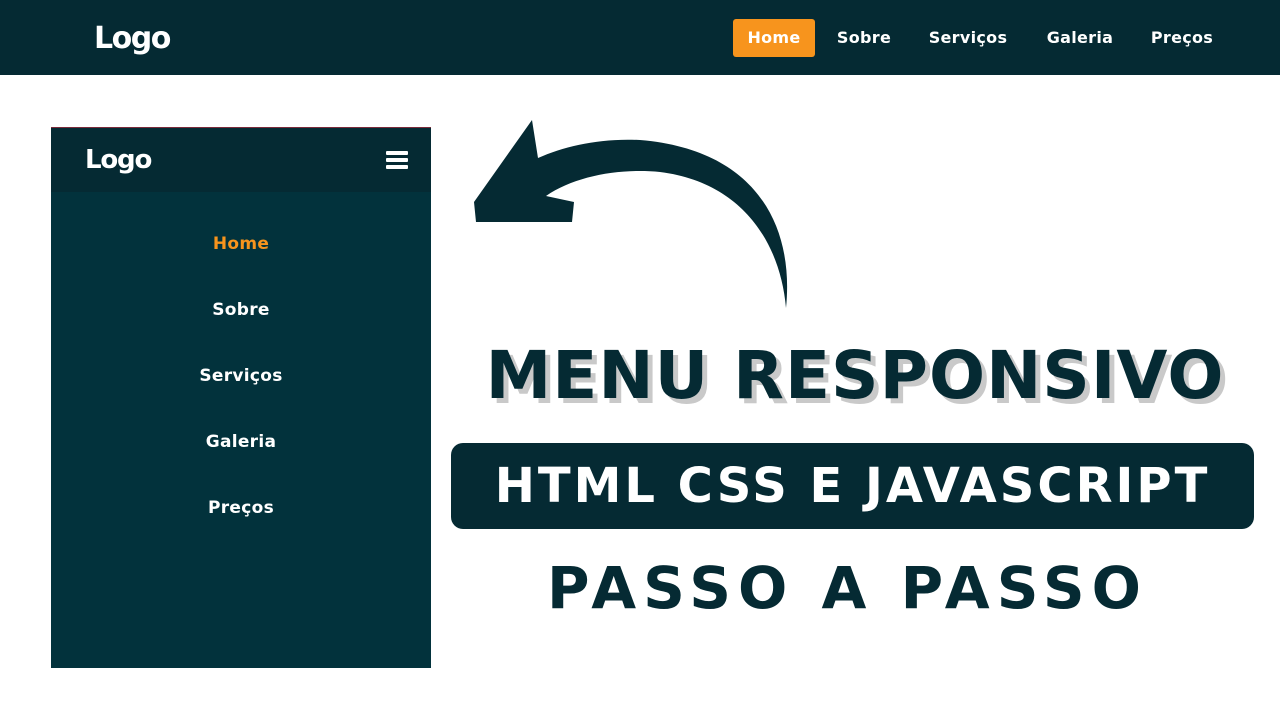  I want to click on top-navbar: Logo Home Sobre Serviços Galeria Preços, so click(640, 37).